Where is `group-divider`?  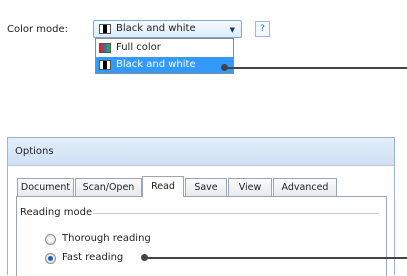 group-divider is located at coordinates (236, 213).